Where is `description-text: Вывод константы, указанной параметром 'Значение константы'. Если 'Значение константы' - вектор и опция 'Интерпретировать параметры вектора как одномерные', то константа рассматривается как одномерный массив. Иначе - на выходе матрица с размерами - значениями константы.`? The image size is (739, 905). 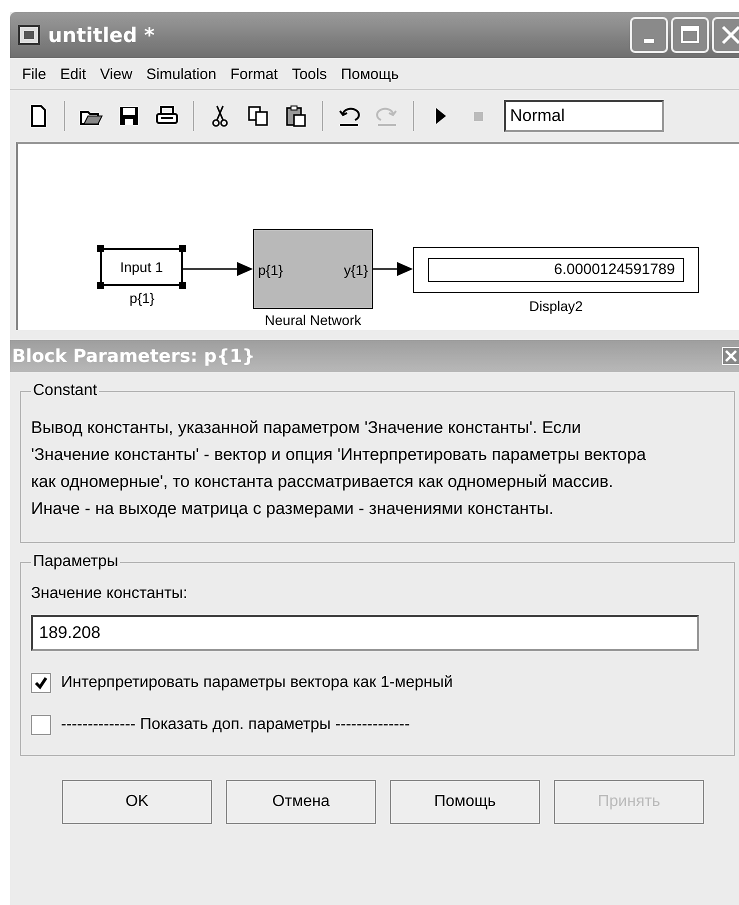
description-text: Вывод константы, указанной параметром 'Значение константы'. Если 'Значение константы' - вектор и опция 'Интерпретировать параметры вектора как одномерные', то константа рассматривается как одномерный массив. Иначе - на выходе матрица с размерами - значениями константы. is located at coordinates (338, 468).